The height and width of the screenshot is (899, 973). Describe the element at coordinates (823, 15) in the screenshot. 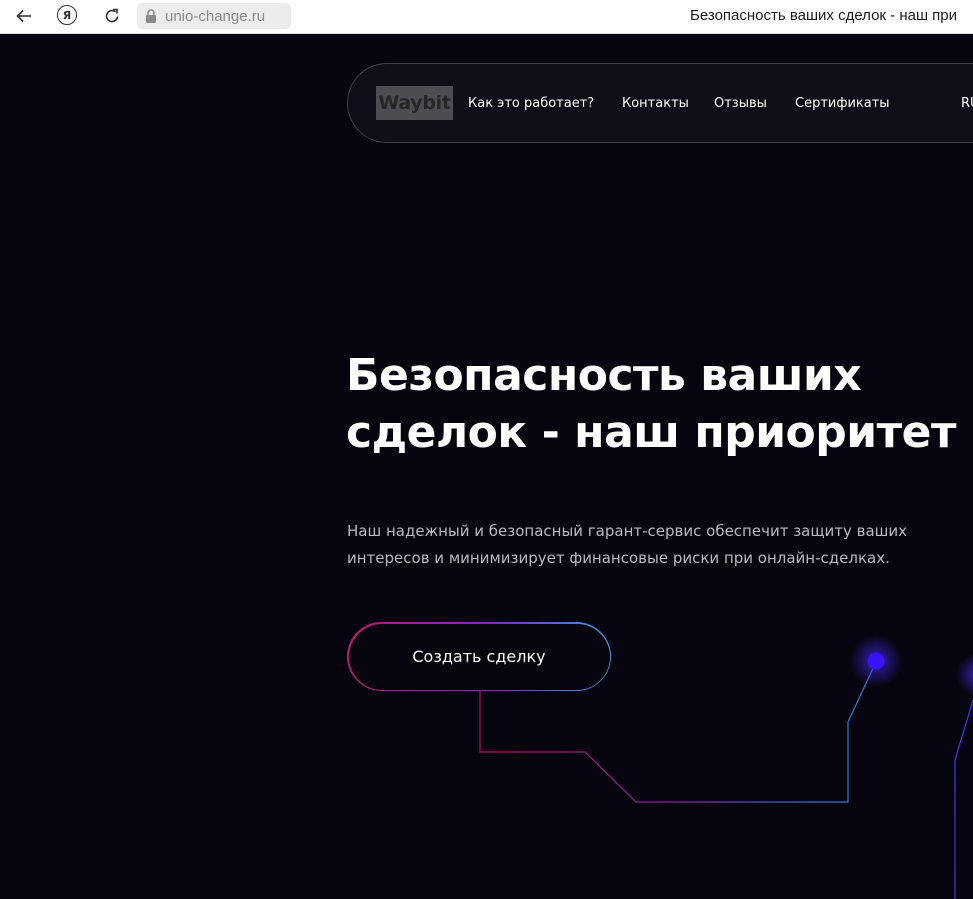

I see `page-title-text: Безопасность ваших сделок - наш при` at that location.